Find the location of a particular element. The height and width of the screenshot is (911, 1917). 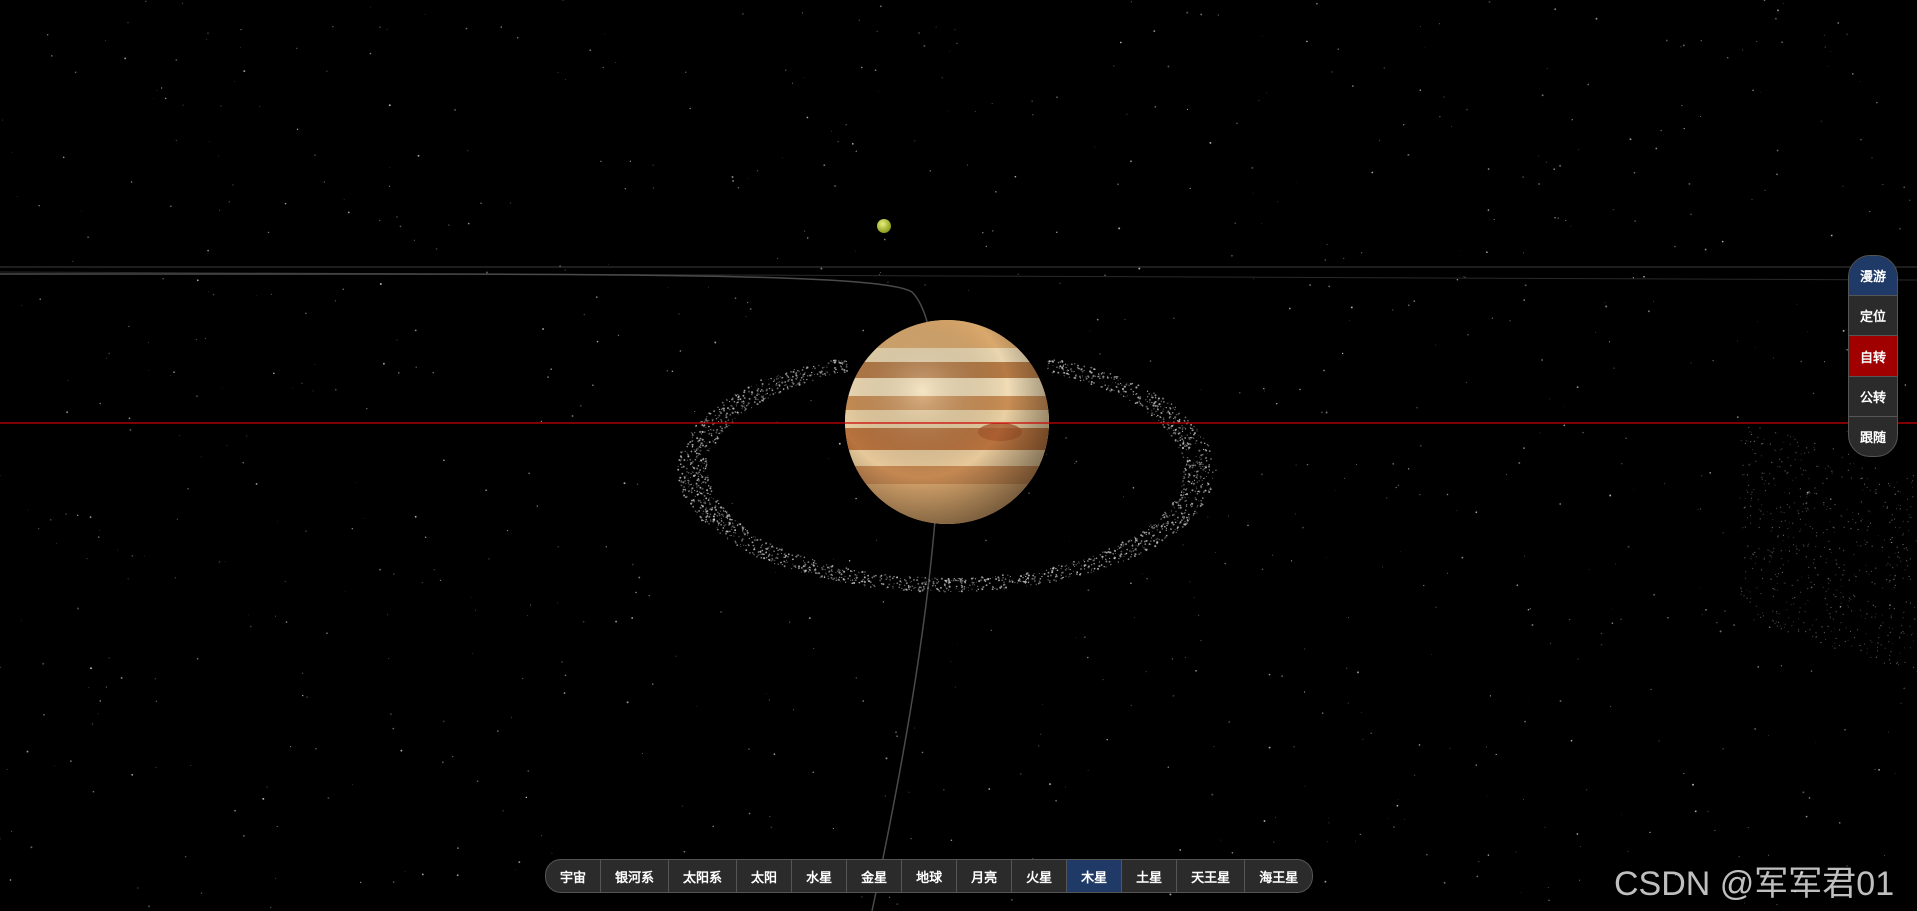

nav-neptune: 海王星 is located at coordinates (1278, 876).